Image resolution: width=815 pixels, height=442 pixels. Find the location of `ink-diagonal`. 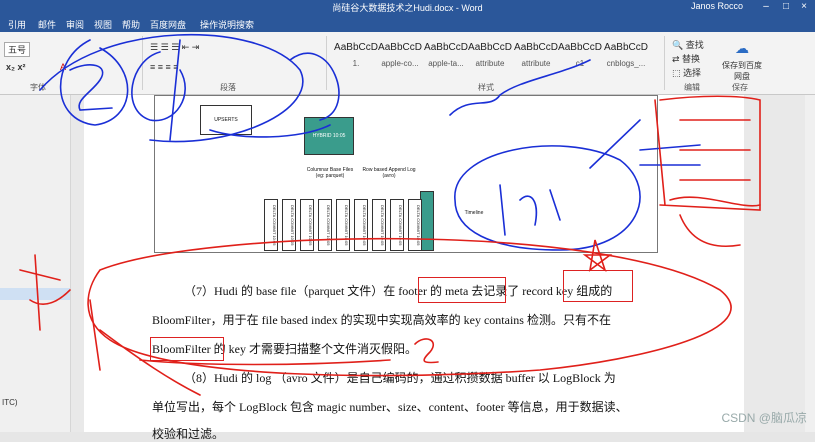

ink-diagonal is located at coordinates (615, 144).